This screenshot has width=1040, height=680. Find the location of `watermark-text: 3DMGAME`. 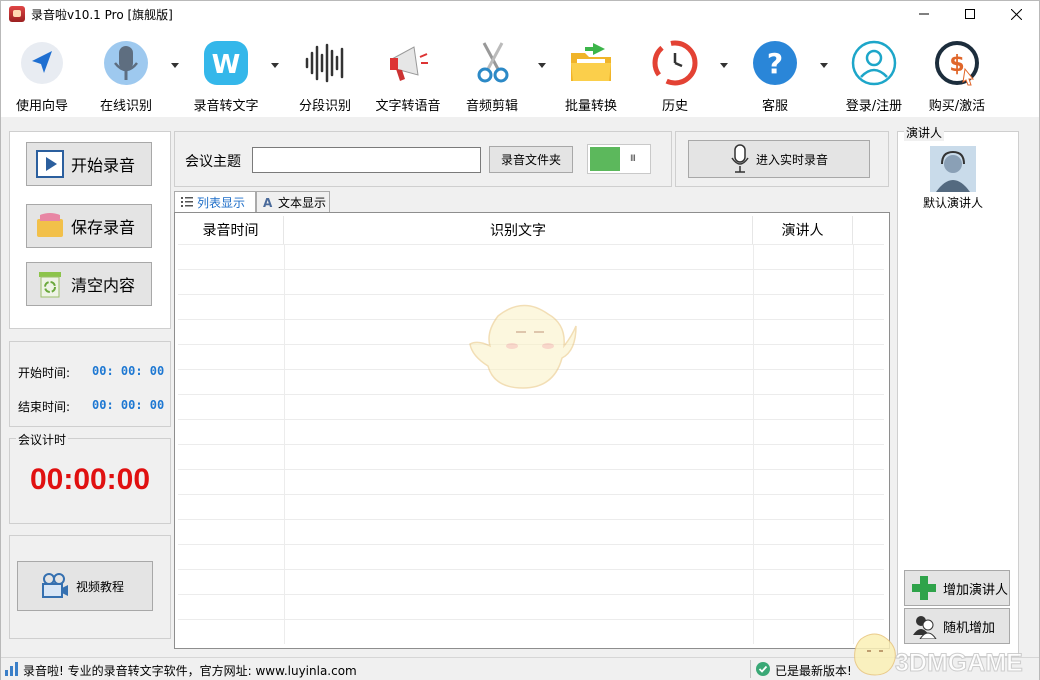

watermark-text: 3DMGAME is located at coordinates (959, 663).